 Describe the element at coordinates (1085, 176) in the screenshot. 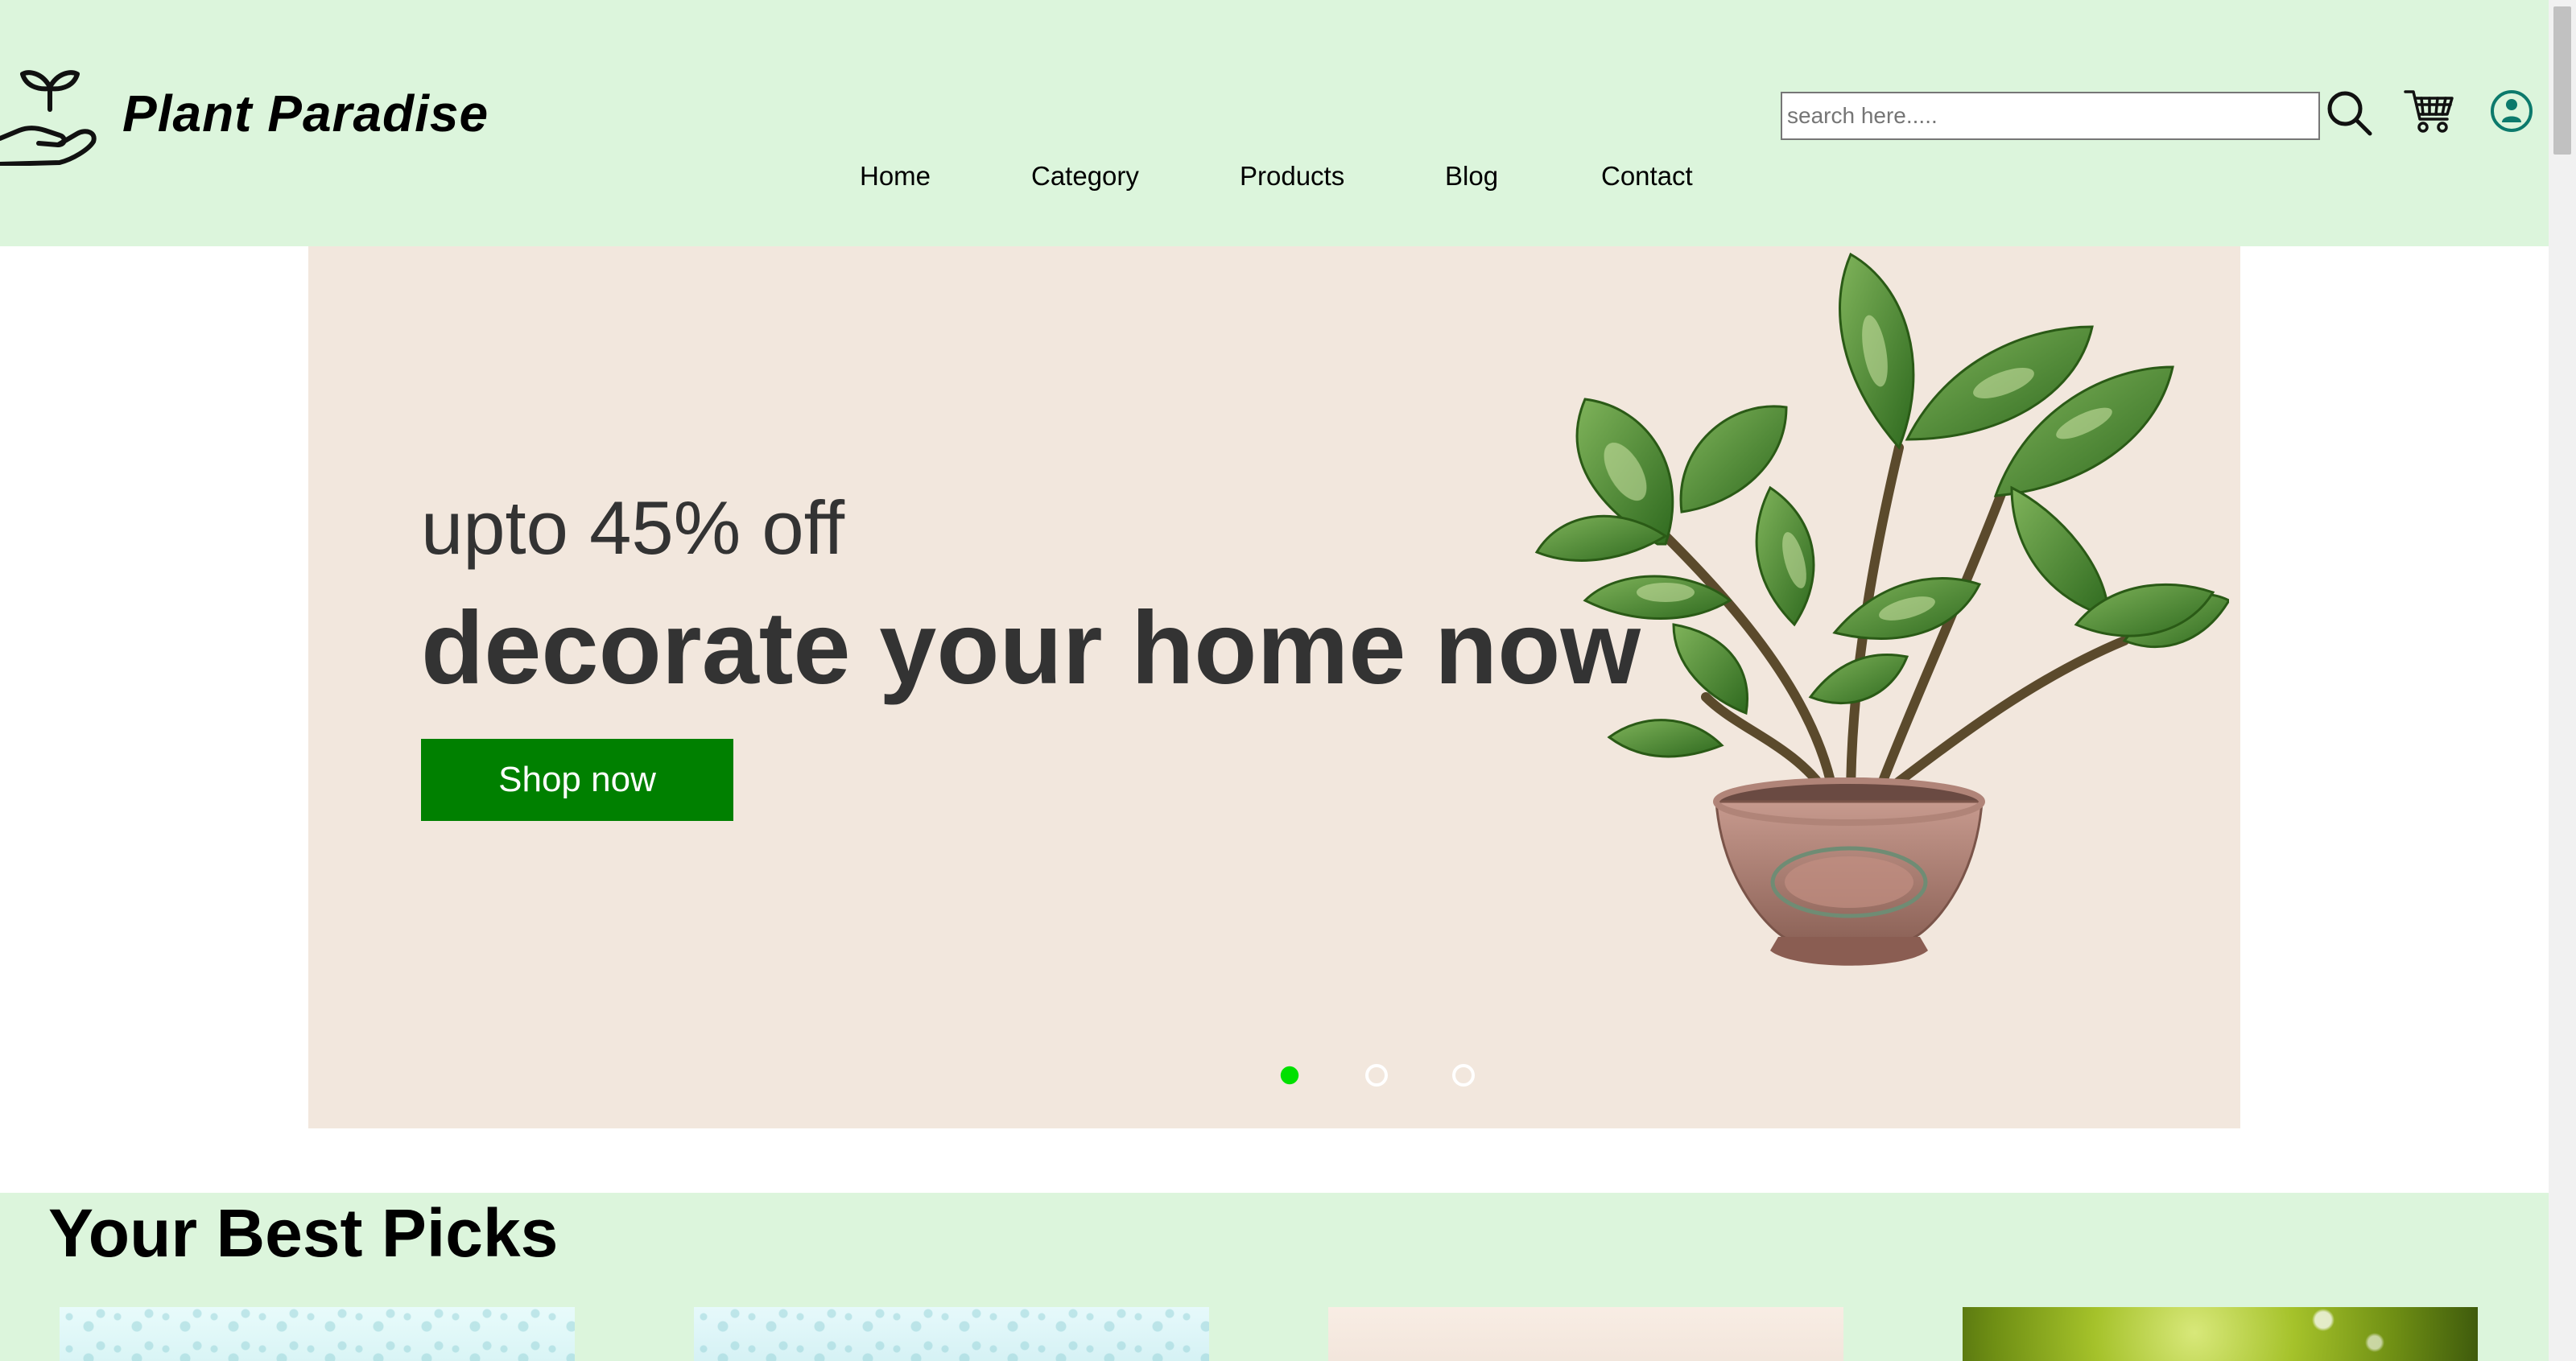

I see `nav-category: Category` at that location.